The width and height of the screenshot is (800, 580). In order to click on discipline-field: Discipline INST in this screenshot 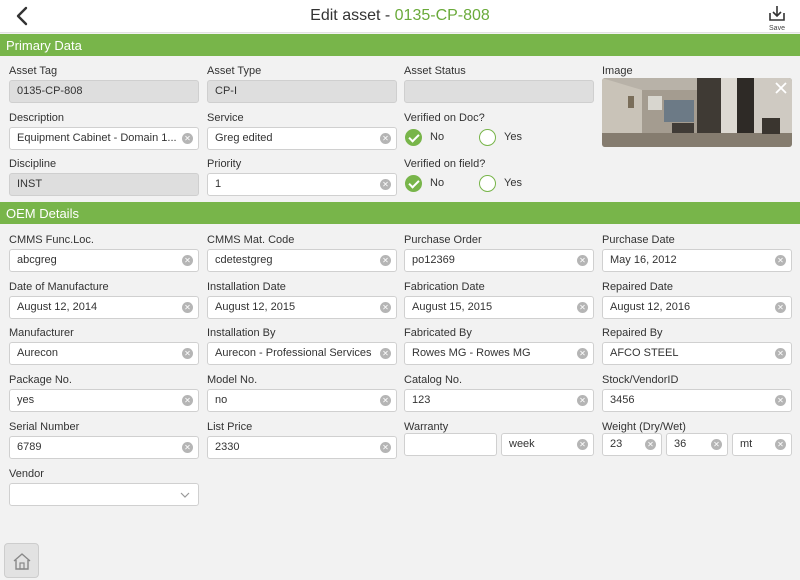, I will do `click(104, 176)`.